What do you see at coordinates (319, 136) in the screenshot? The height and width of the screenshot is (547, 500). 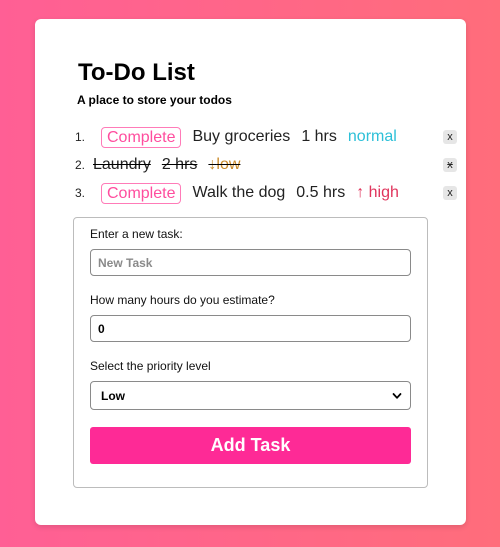 I see `task-hours: 1 hrs` at bounding box center [319, 136].